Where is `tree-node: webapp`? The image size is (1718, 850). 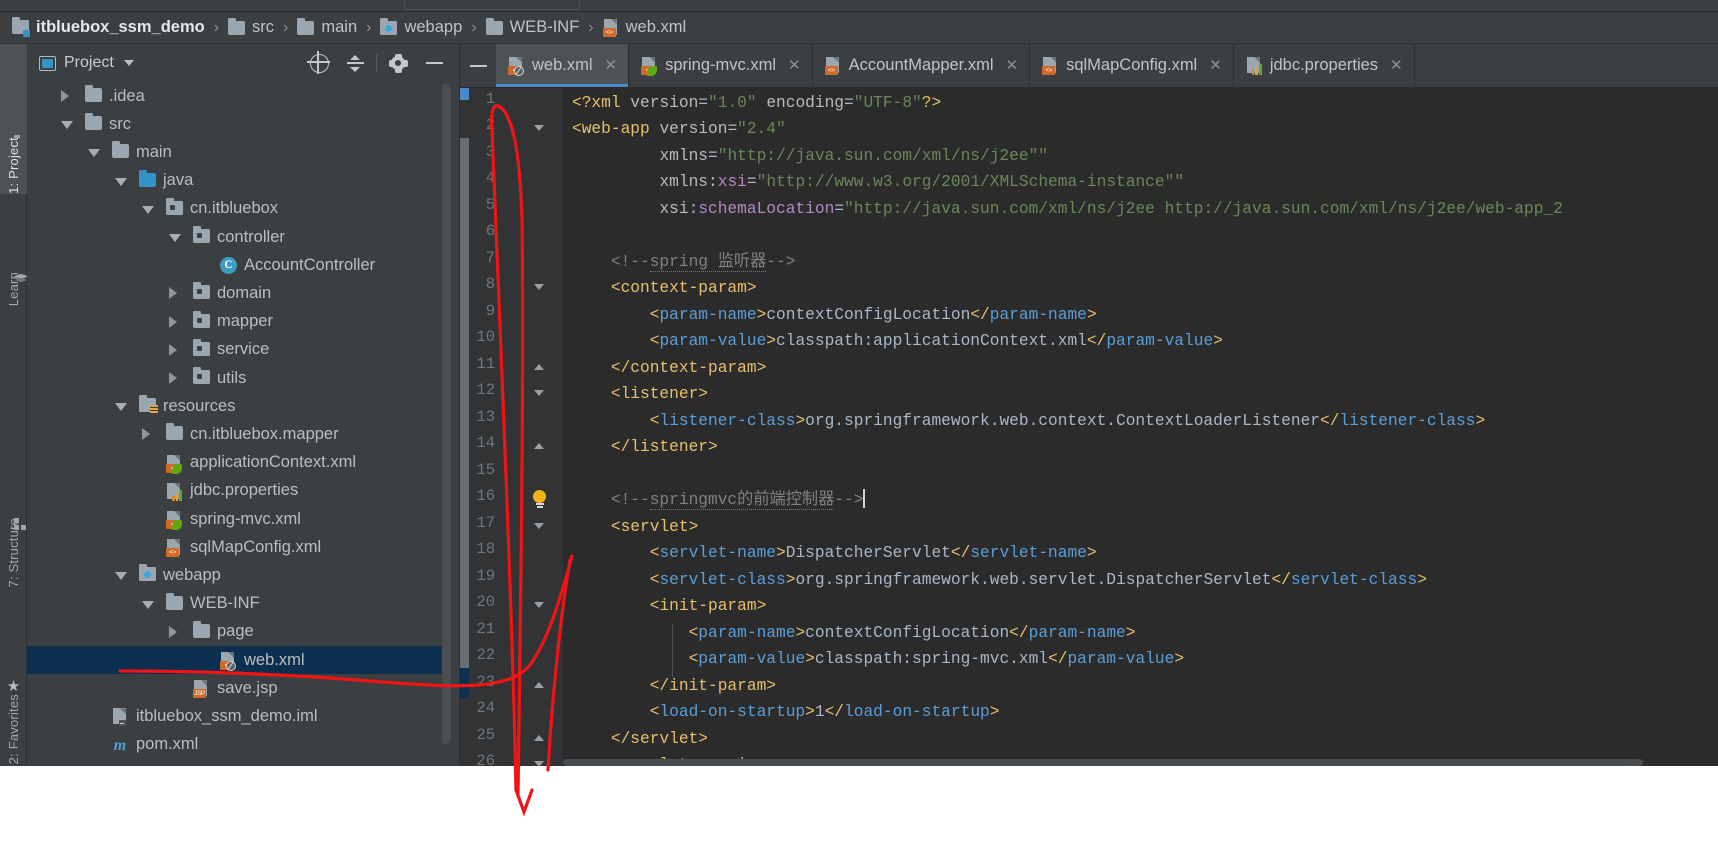
tree-node: webapp is located at coordinates (237, 575).